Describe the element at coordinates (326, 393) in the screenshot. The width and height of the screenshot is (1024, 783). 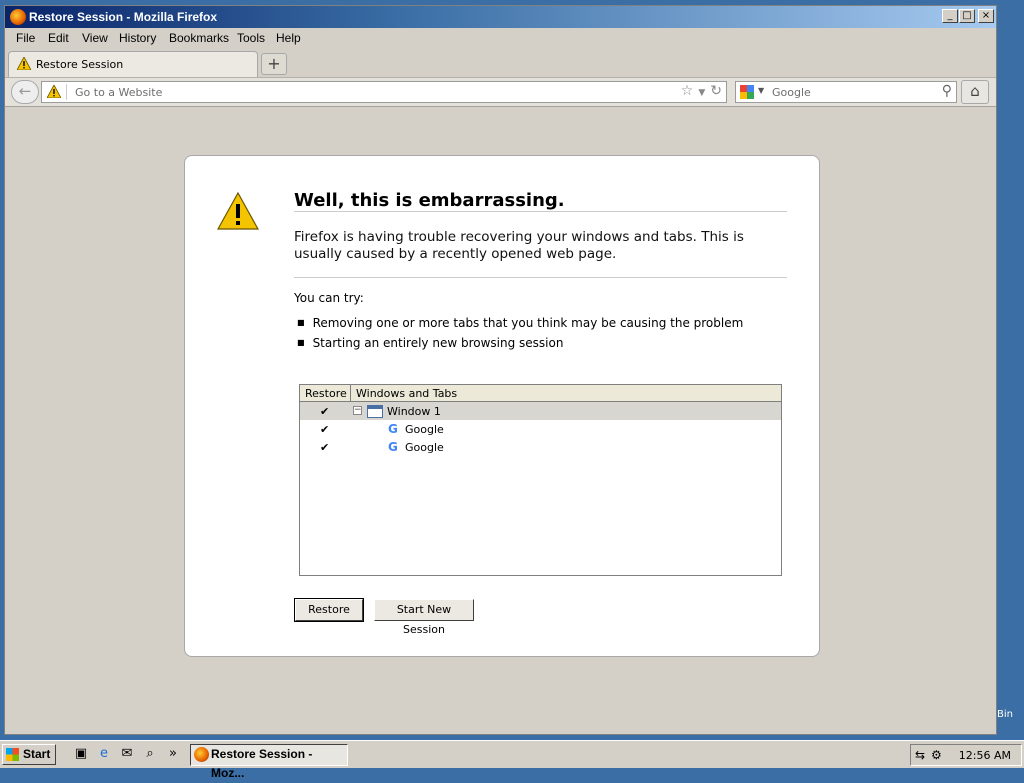
I see `column-header-restore: Restore` at that location.